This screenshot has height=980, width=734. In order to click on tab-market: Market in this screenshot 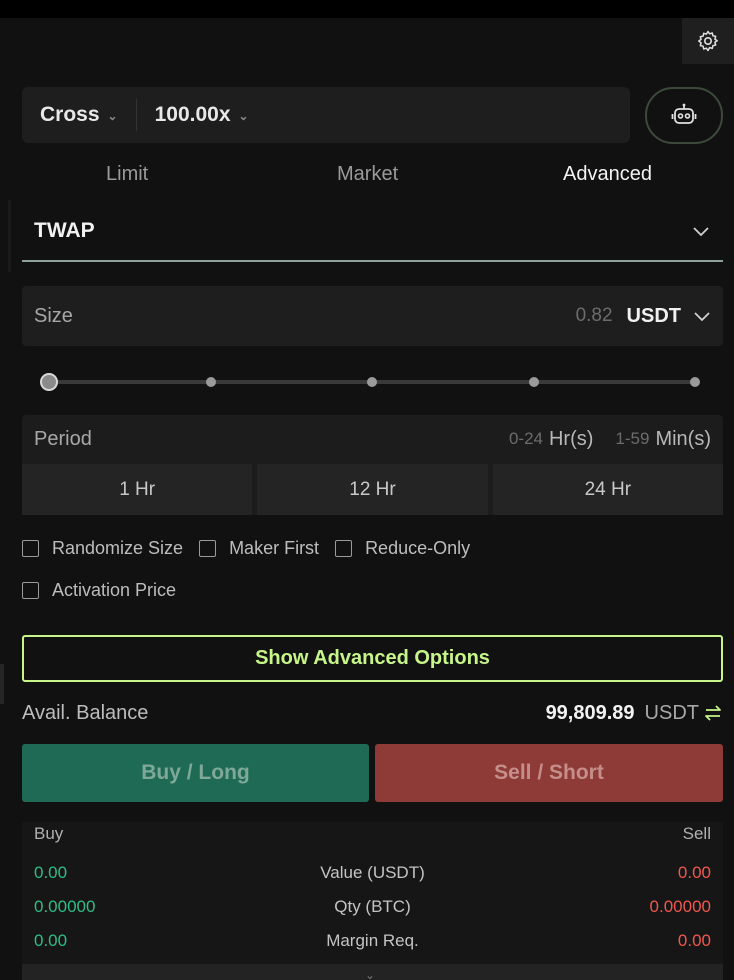, I will do `click(367, 174)`.